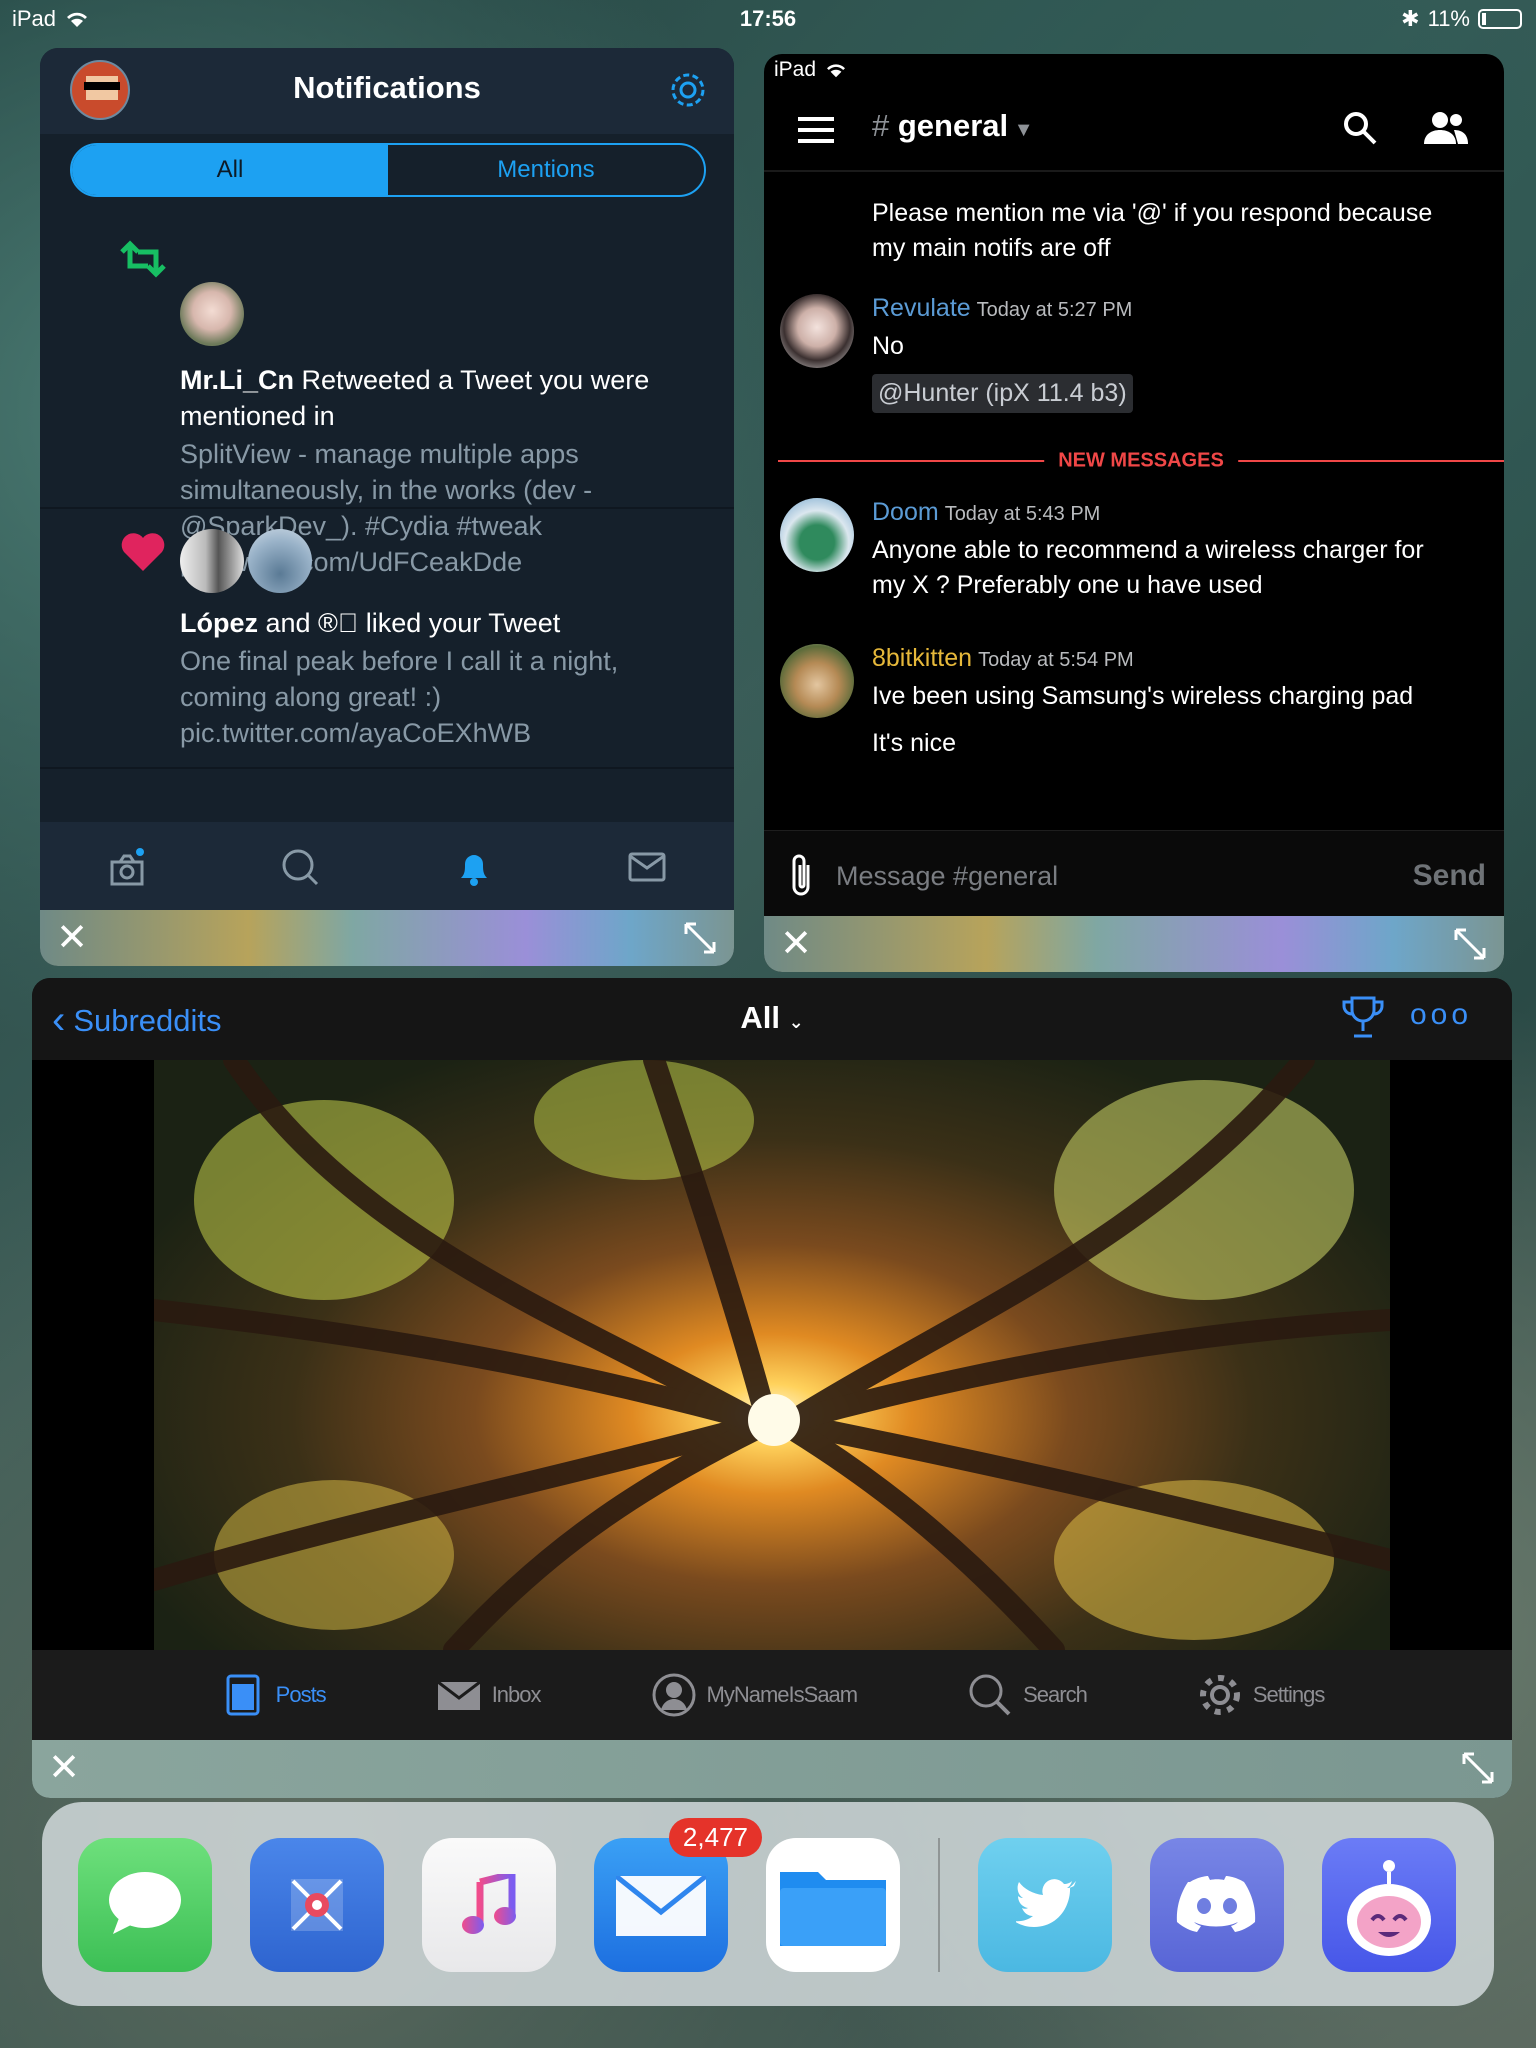  I want to click on actor-name: López, so click(219, 623).